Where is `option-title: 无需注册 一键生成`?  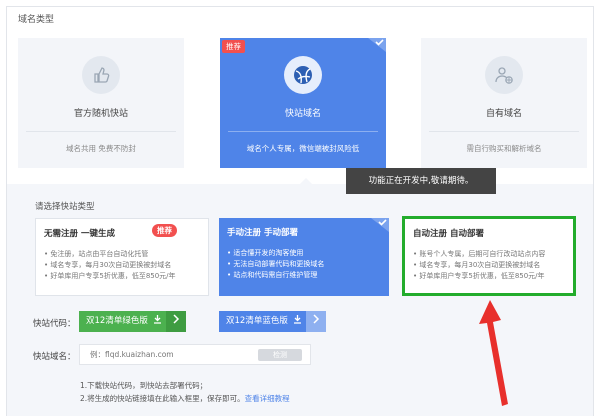 option-title: 无需注册 一键生成 is located at coordinates (79, 234).